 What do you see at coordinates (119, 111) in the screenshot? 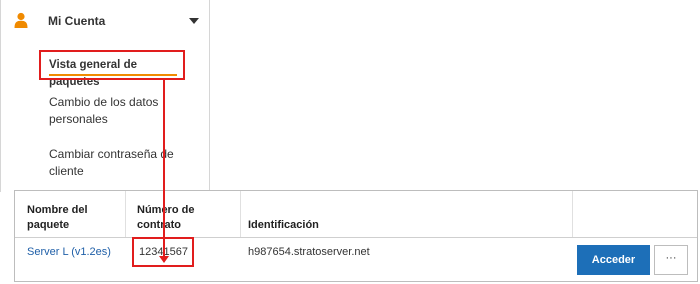
I see `sidebar-item-personal-data: Cambio de los datos personales` at bounding box center [119, 111].